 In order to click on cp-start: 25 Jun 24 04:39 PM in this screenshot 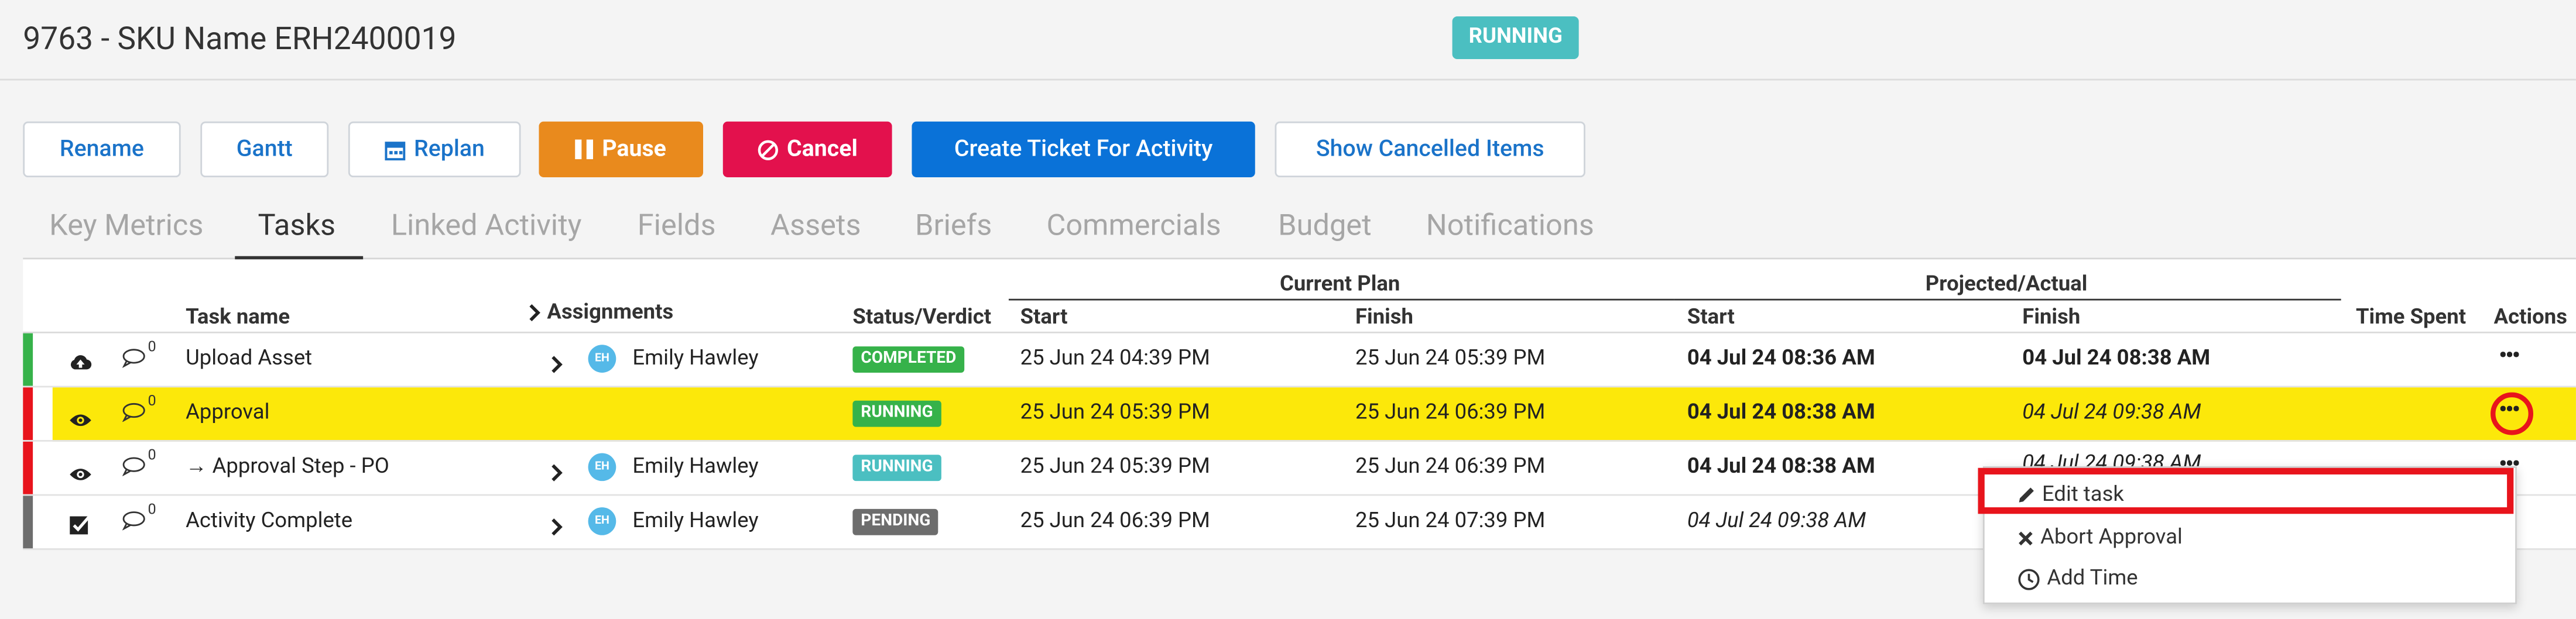, I will do `click(1115, 359)`.